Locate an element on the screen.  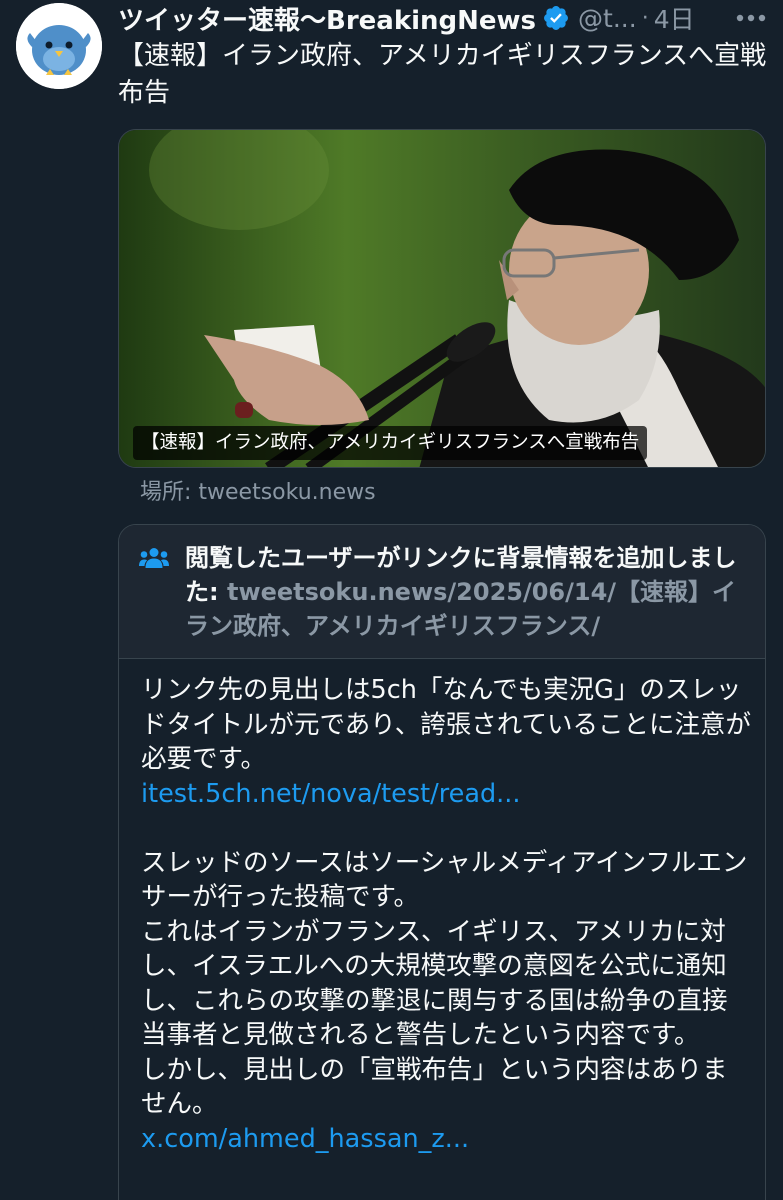
tweet-header: ツイッター速報〜BreakingNews @t... · 4日 is located at coordinates (443, 18).